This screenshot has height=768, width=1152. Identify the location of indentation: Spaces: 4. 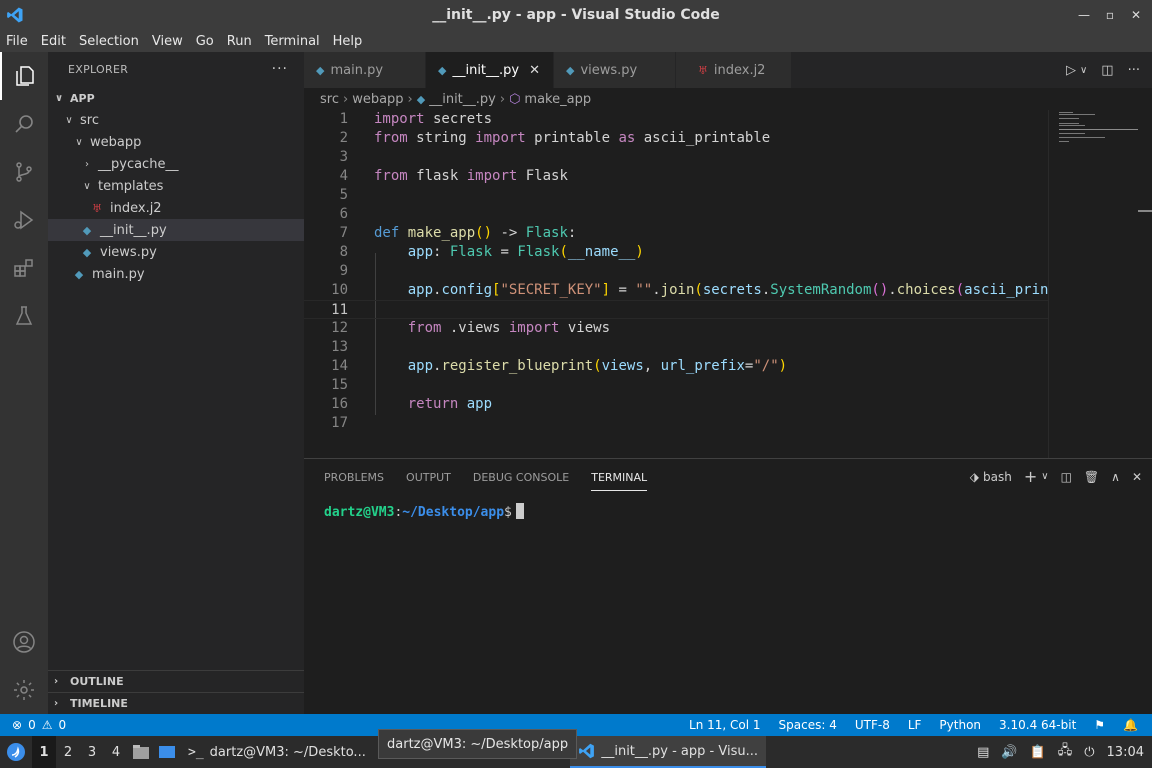
(808, 725).